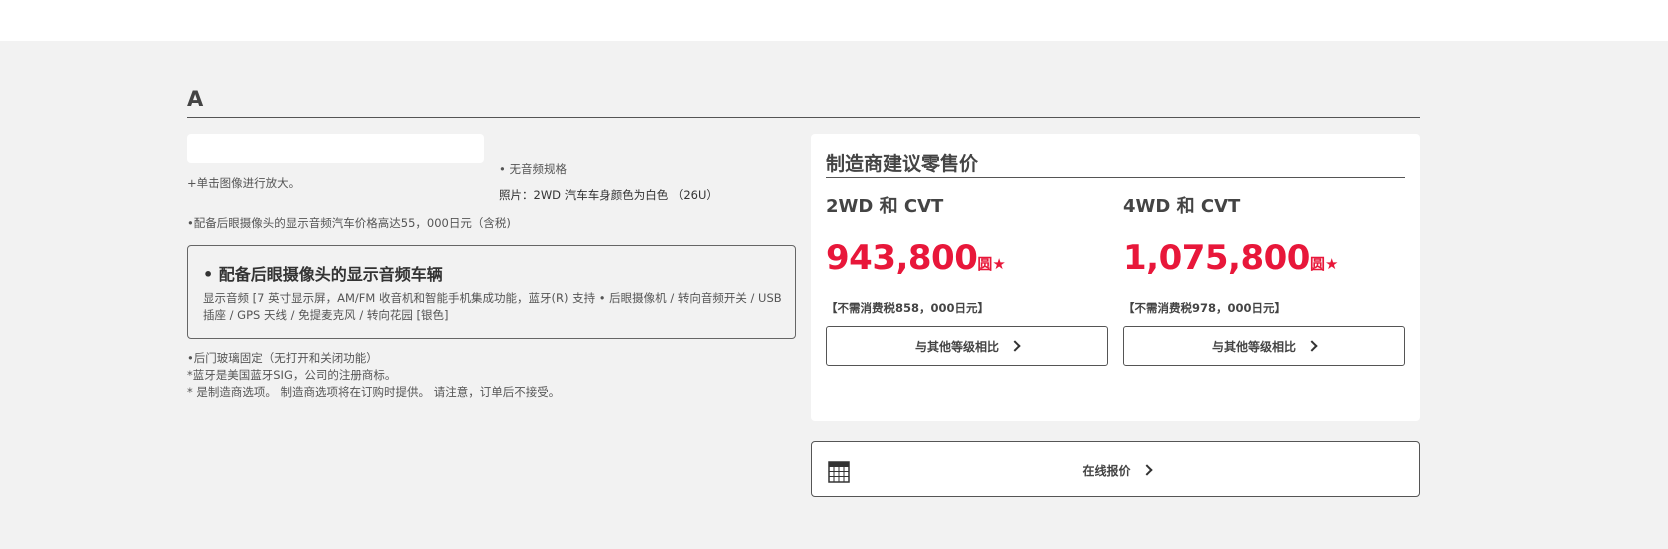  What do you see at coordinates (195, 99) in the screenshot?
I see `grade-title: A` at bounding box center [195, 99].